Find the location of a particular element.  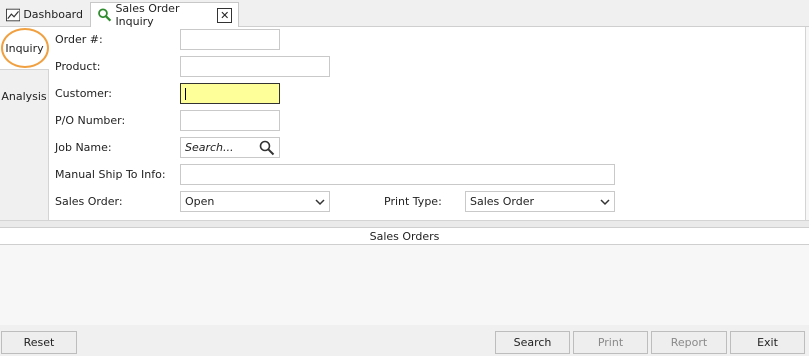

po-number-field is located at coordinates (230, 120).